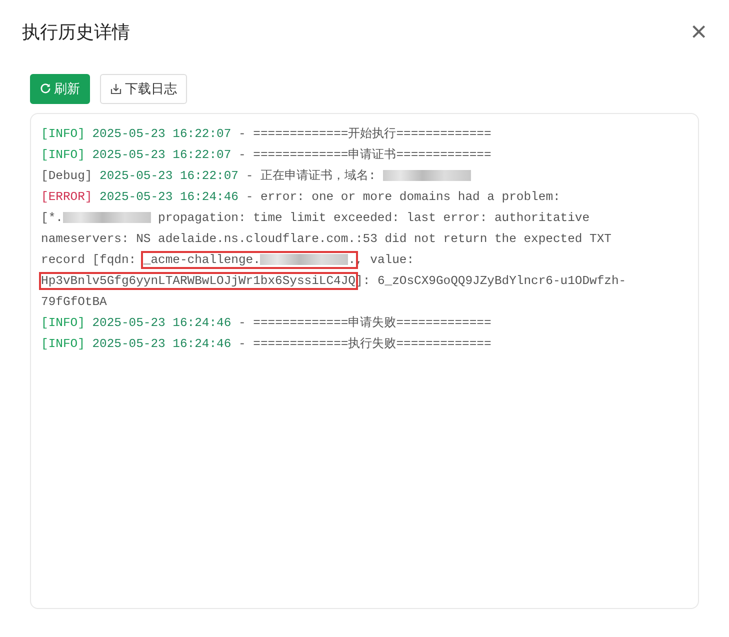 The image size is (729, 637). What do you see at coordinates (45, 88) in the screenshot?
I see `refresh-icon` at bounding box center [45, 88].